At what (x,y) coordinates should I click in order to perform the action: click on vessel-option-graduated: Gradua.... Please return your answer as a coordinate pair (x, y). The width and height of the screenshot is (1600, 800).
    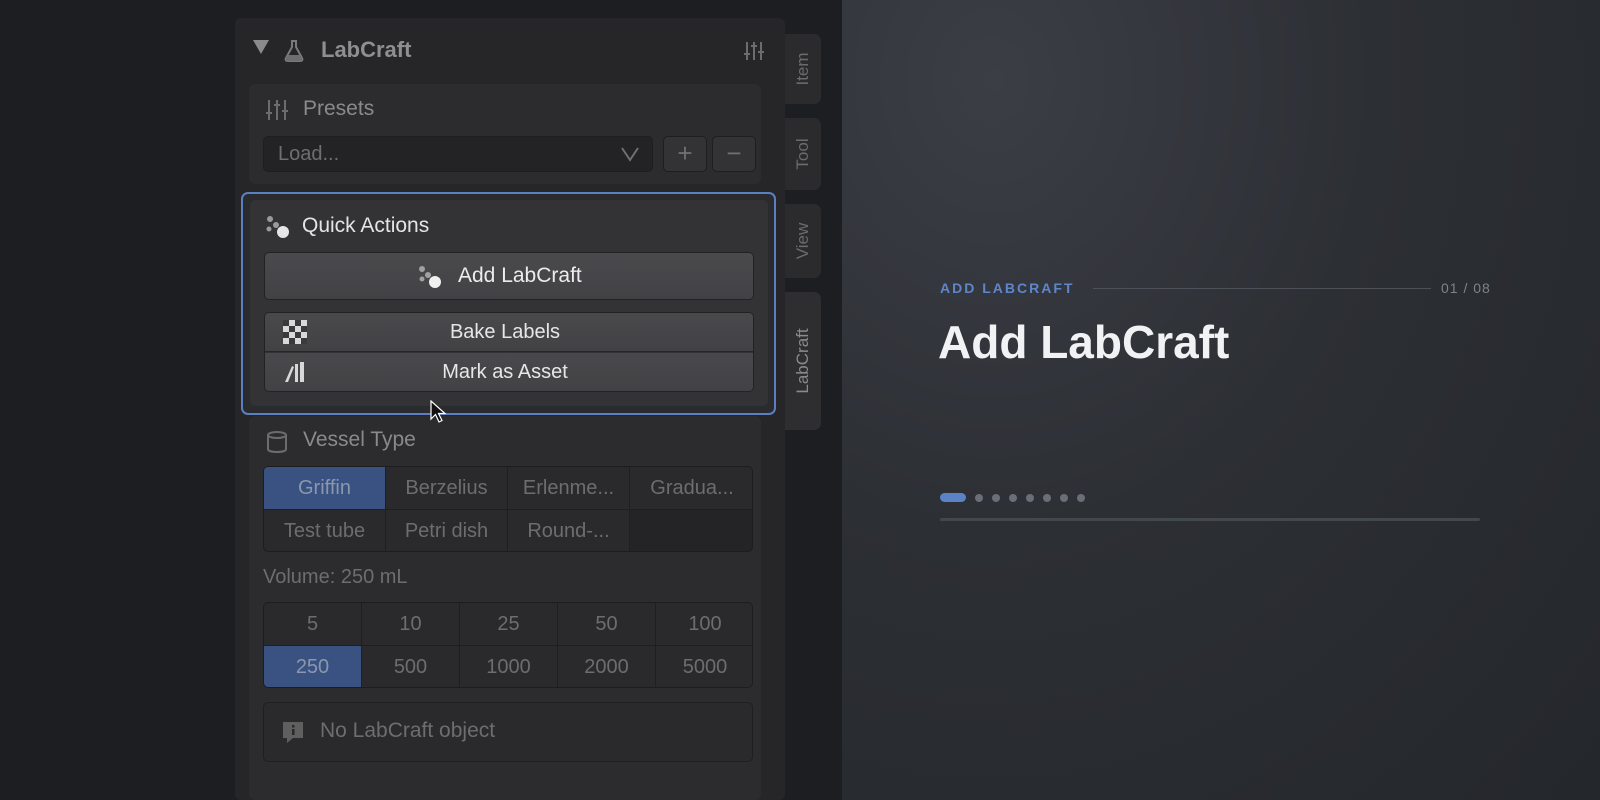
    Looking at the image, I should click on (691, 488).